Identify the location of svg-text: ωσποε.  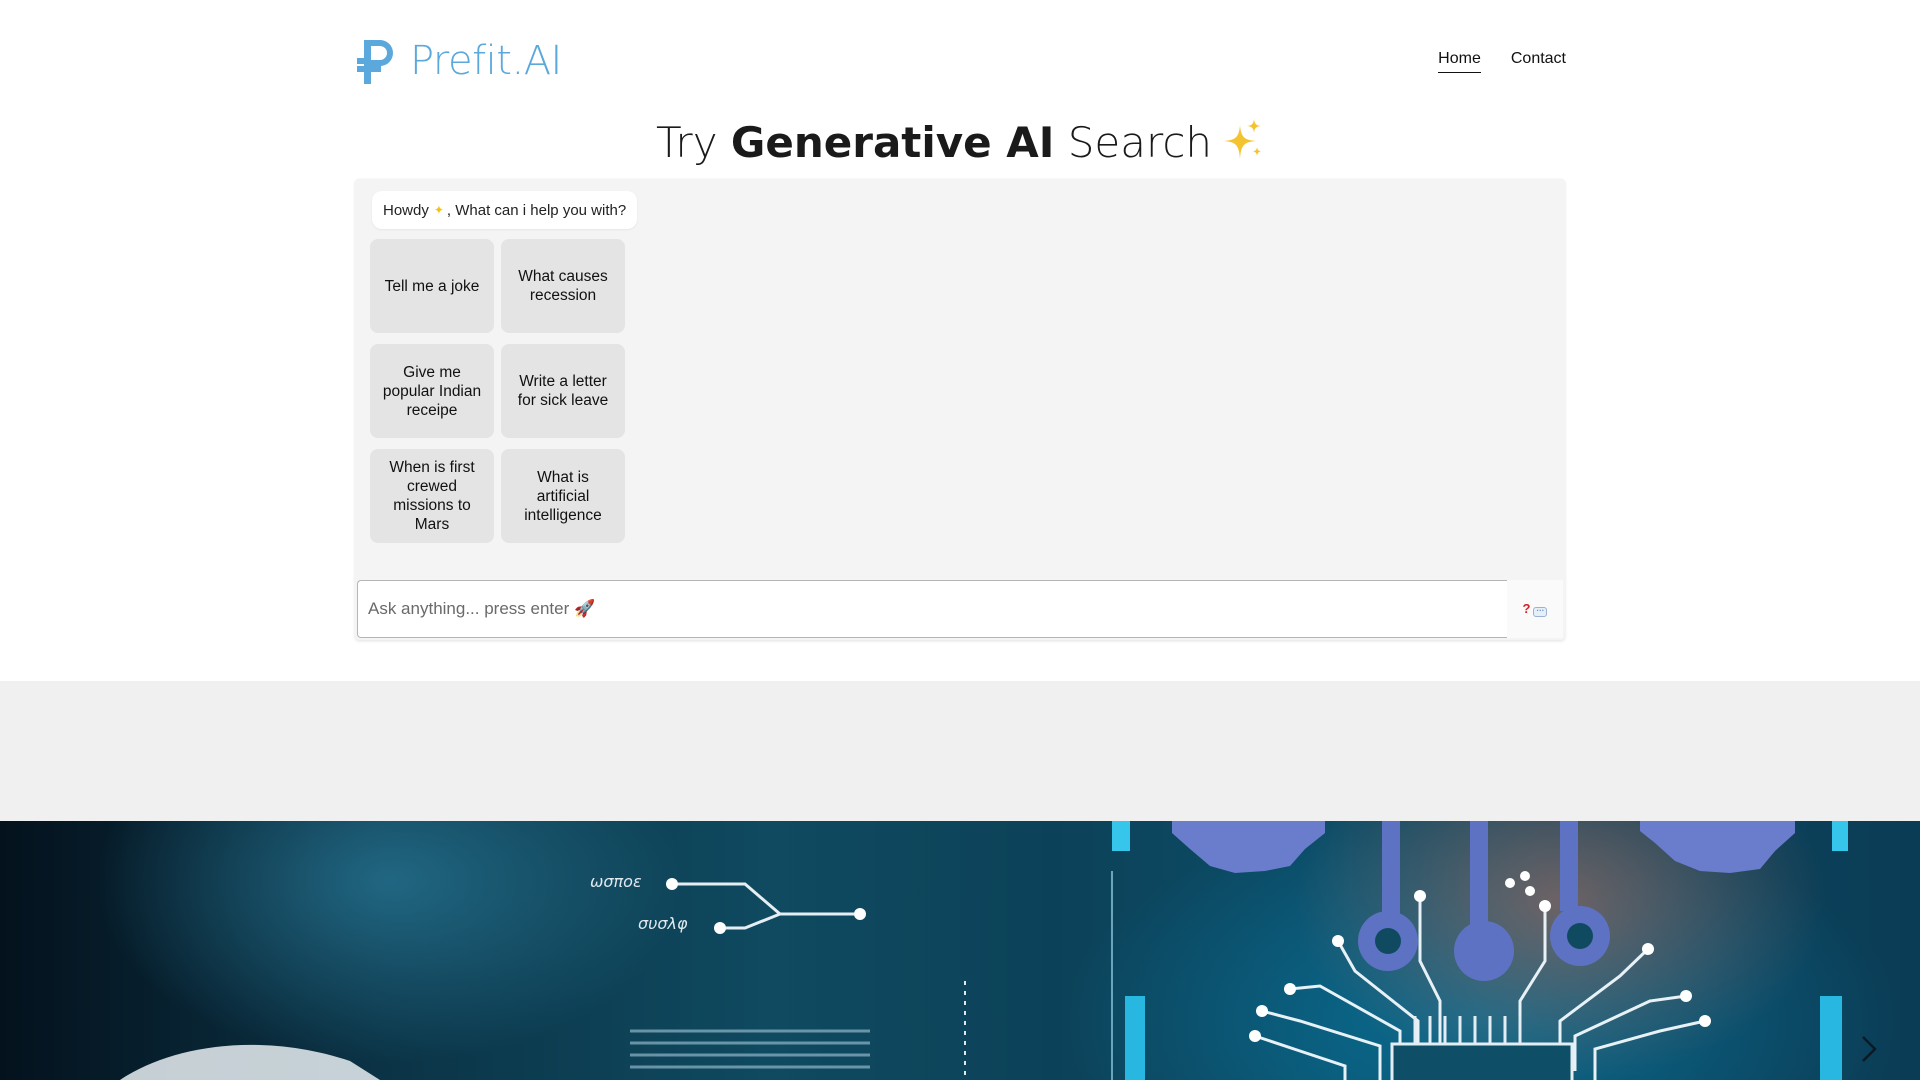
(616, 881).